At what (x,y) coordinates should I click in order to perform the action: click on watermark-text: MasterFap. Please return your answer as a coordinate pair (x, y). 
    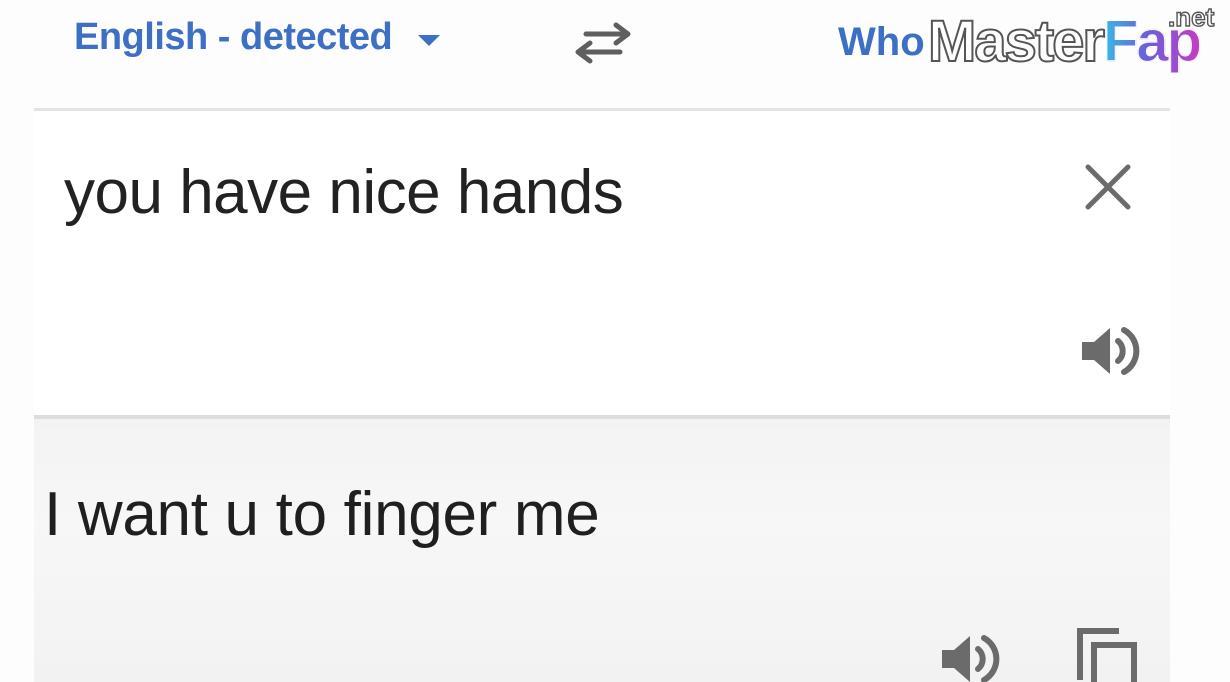
    Looking at the image, I should click on (1065, 42).